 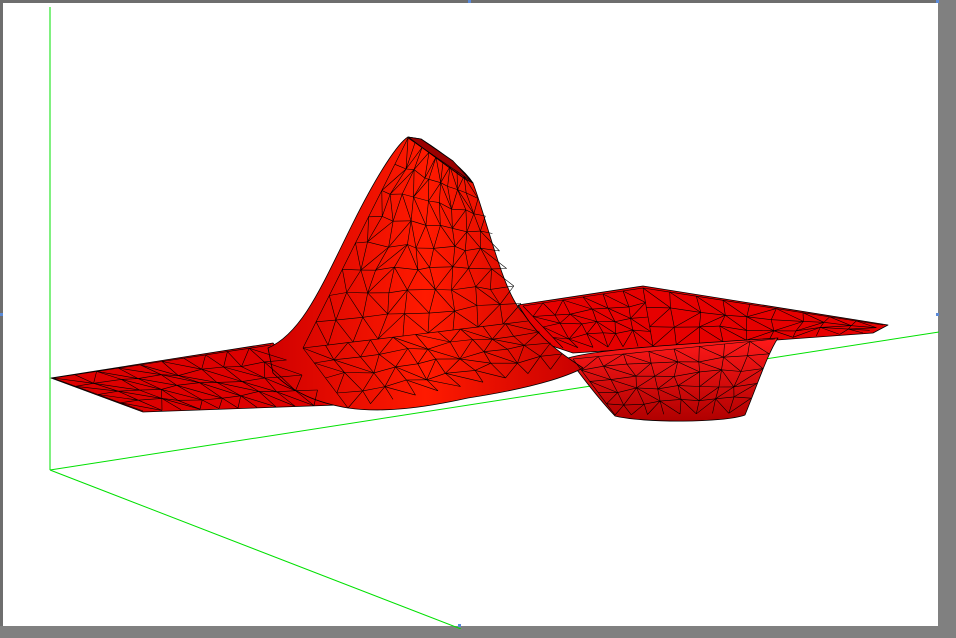 I want to click on surface-peak, so click(x=425, y=273).